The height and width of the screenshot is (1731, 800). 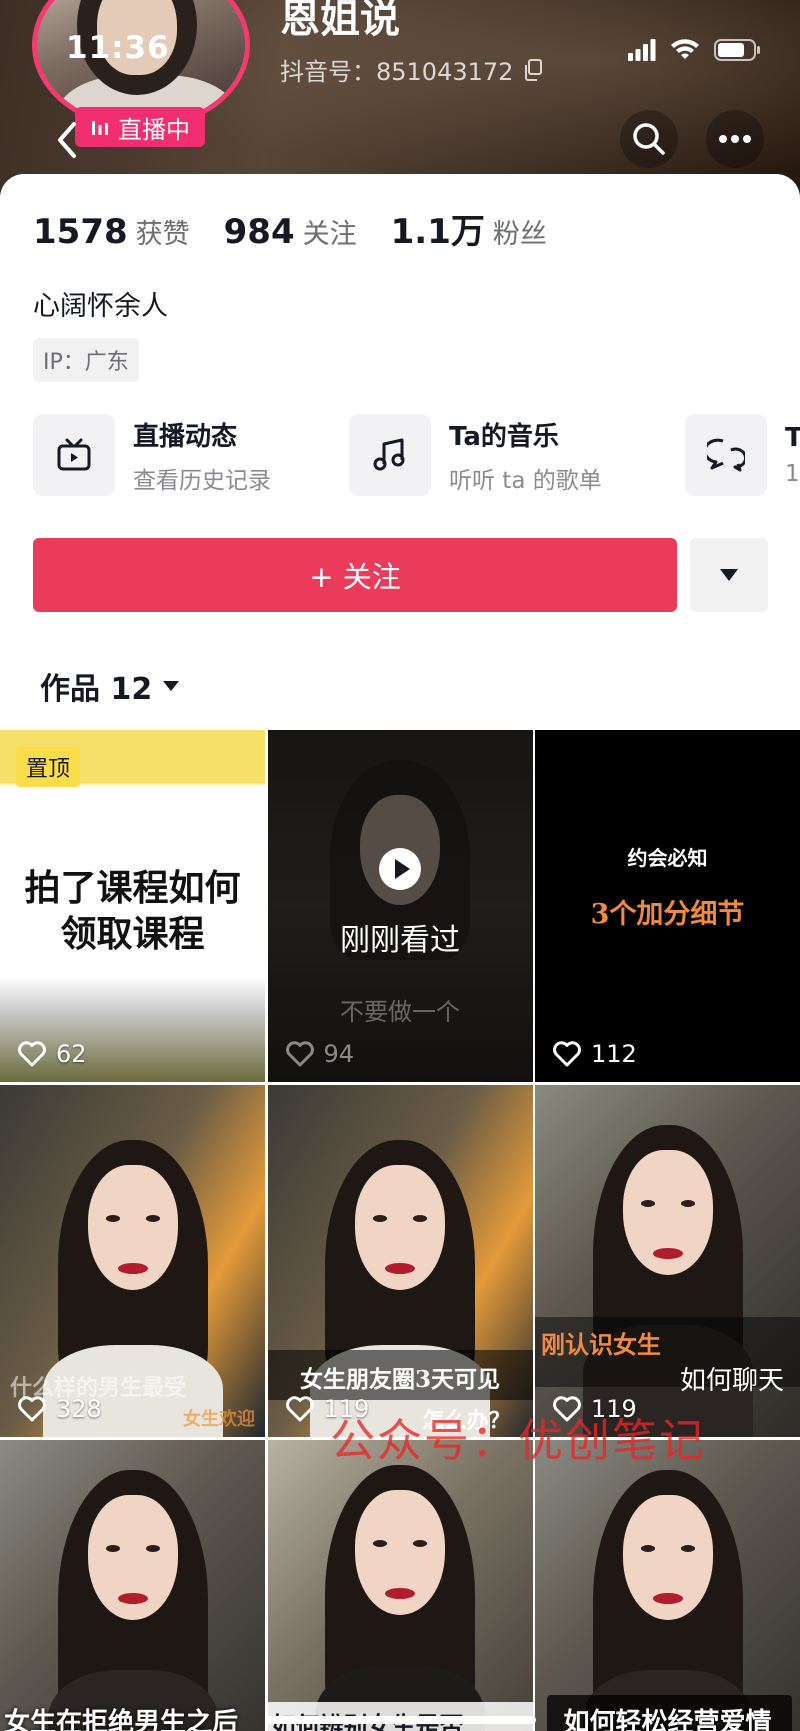 What do you see at coordinates (732, 1381) in the screenshot?
I see `video-caption-secondary: 如何聊天` at bounding box center [732, 1381].